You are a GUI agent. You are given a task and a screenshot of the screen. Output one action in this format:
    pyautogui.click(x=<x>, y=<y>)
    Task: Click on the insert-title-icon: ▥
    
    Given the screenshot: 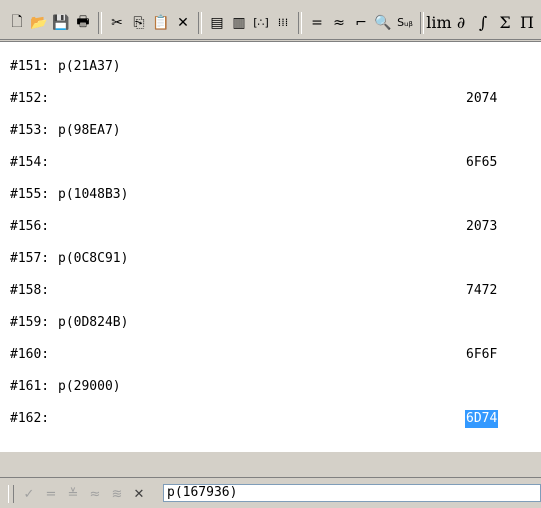 What is the action you would take?
    pyautogui.click(x=239, y=23)
    